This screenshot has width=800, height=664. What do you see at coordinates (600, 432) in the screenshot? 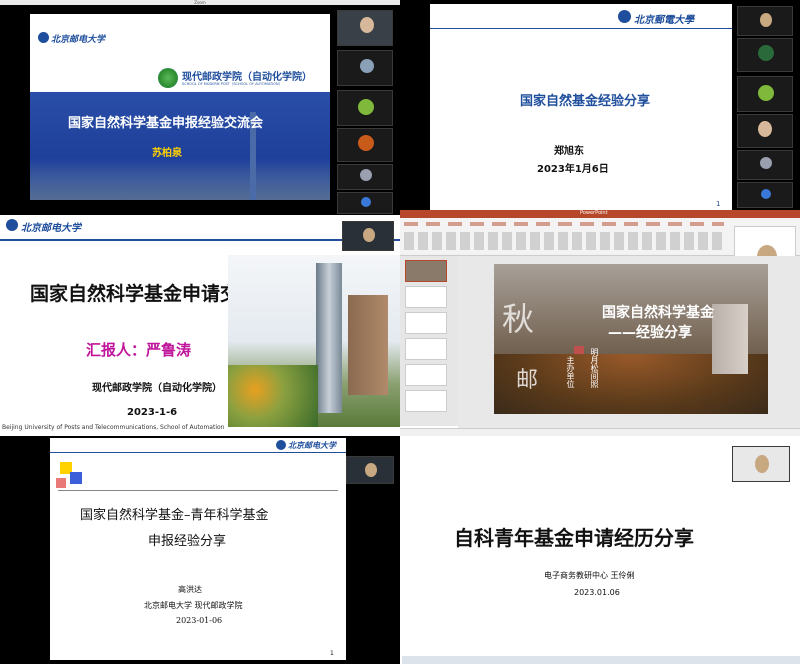
I see `ppt-statusbar` at bounding box center [600, 432].